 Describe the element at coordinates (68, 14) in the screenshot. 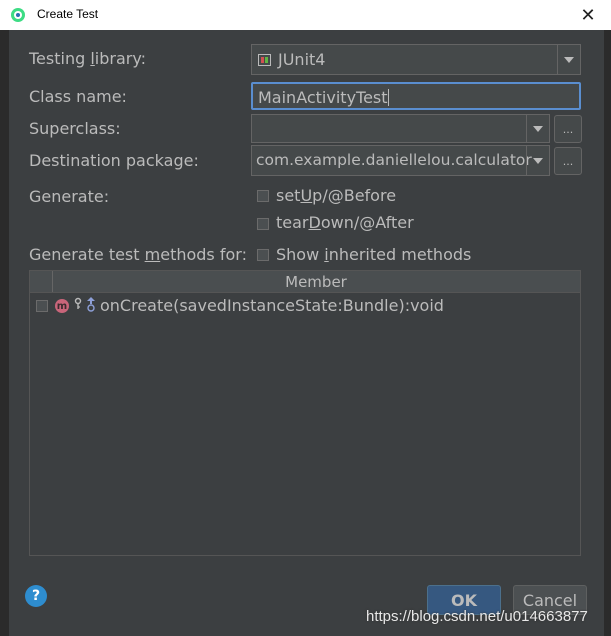

I see `window-title: Create Test` at that location.